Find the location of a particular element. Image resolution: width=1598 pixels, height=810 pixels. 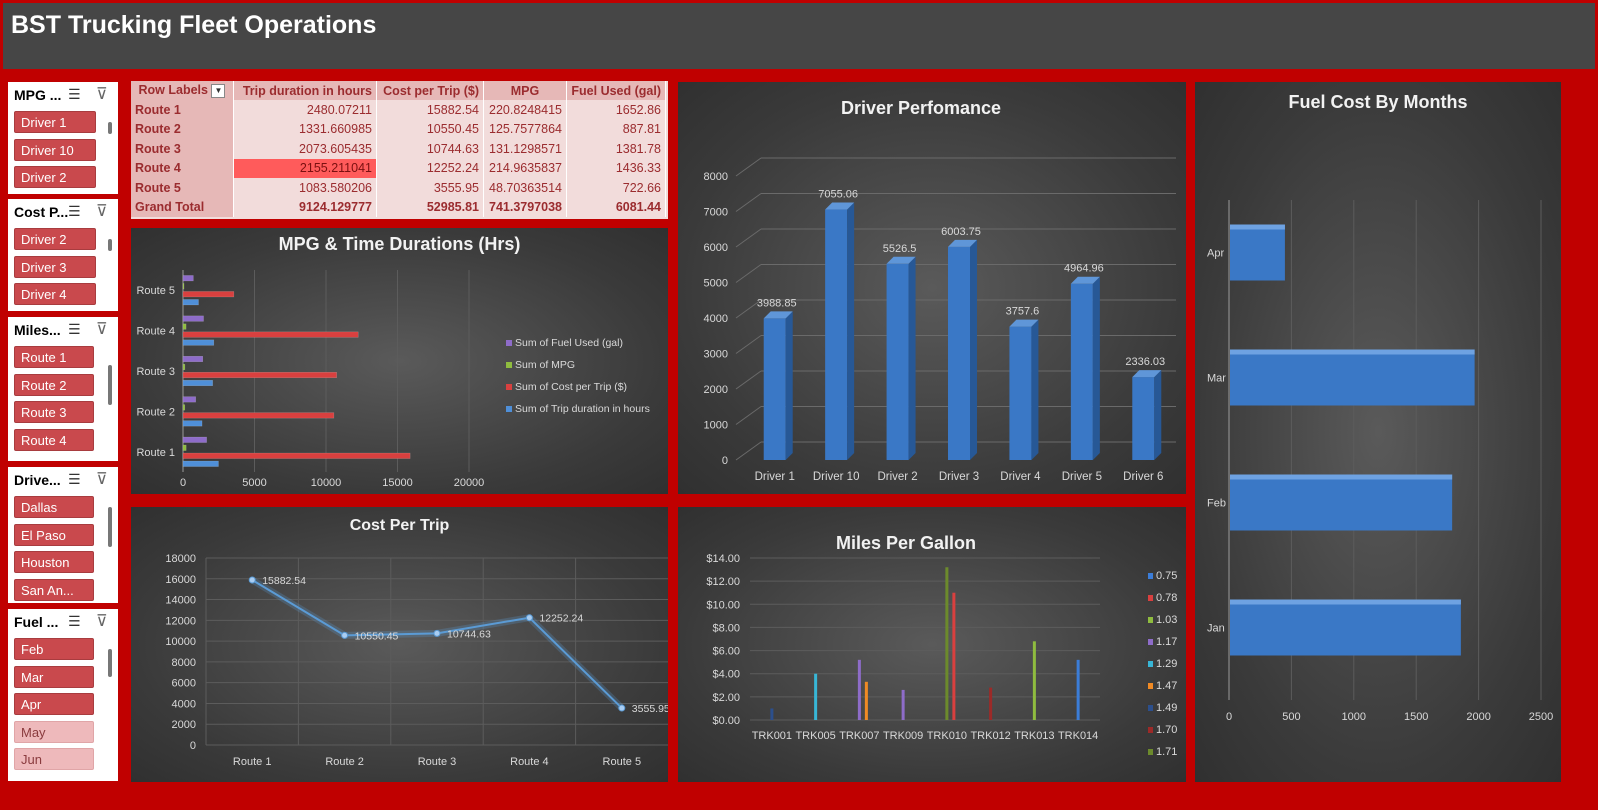

legend-label: 1.47 is located at coordinates (1166, 686).